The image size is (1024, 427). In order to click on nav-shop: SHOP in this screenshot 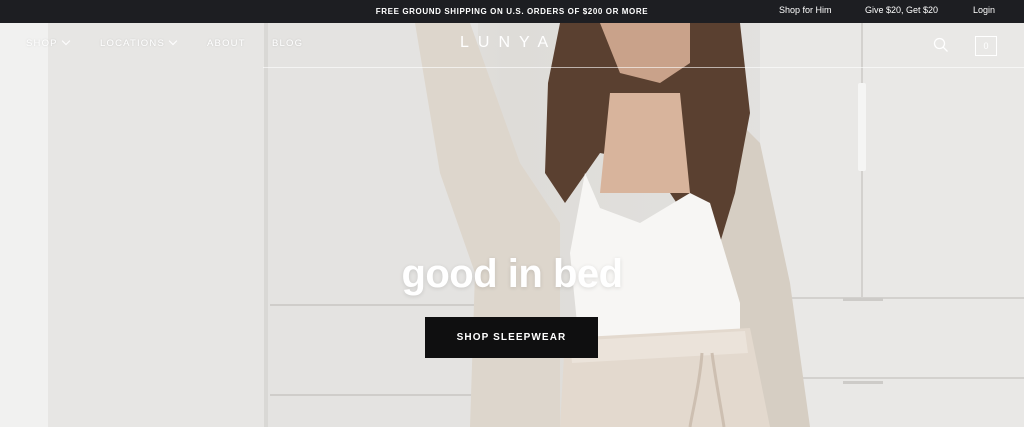, I will do `click(48, 42)`.